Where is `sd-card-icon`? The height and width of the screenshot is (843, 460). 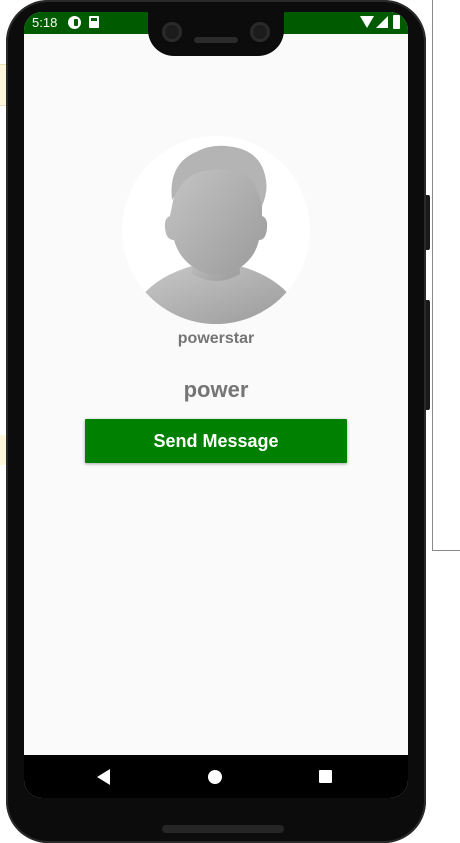
sd-card-icon is located at coordinates (94, 22).